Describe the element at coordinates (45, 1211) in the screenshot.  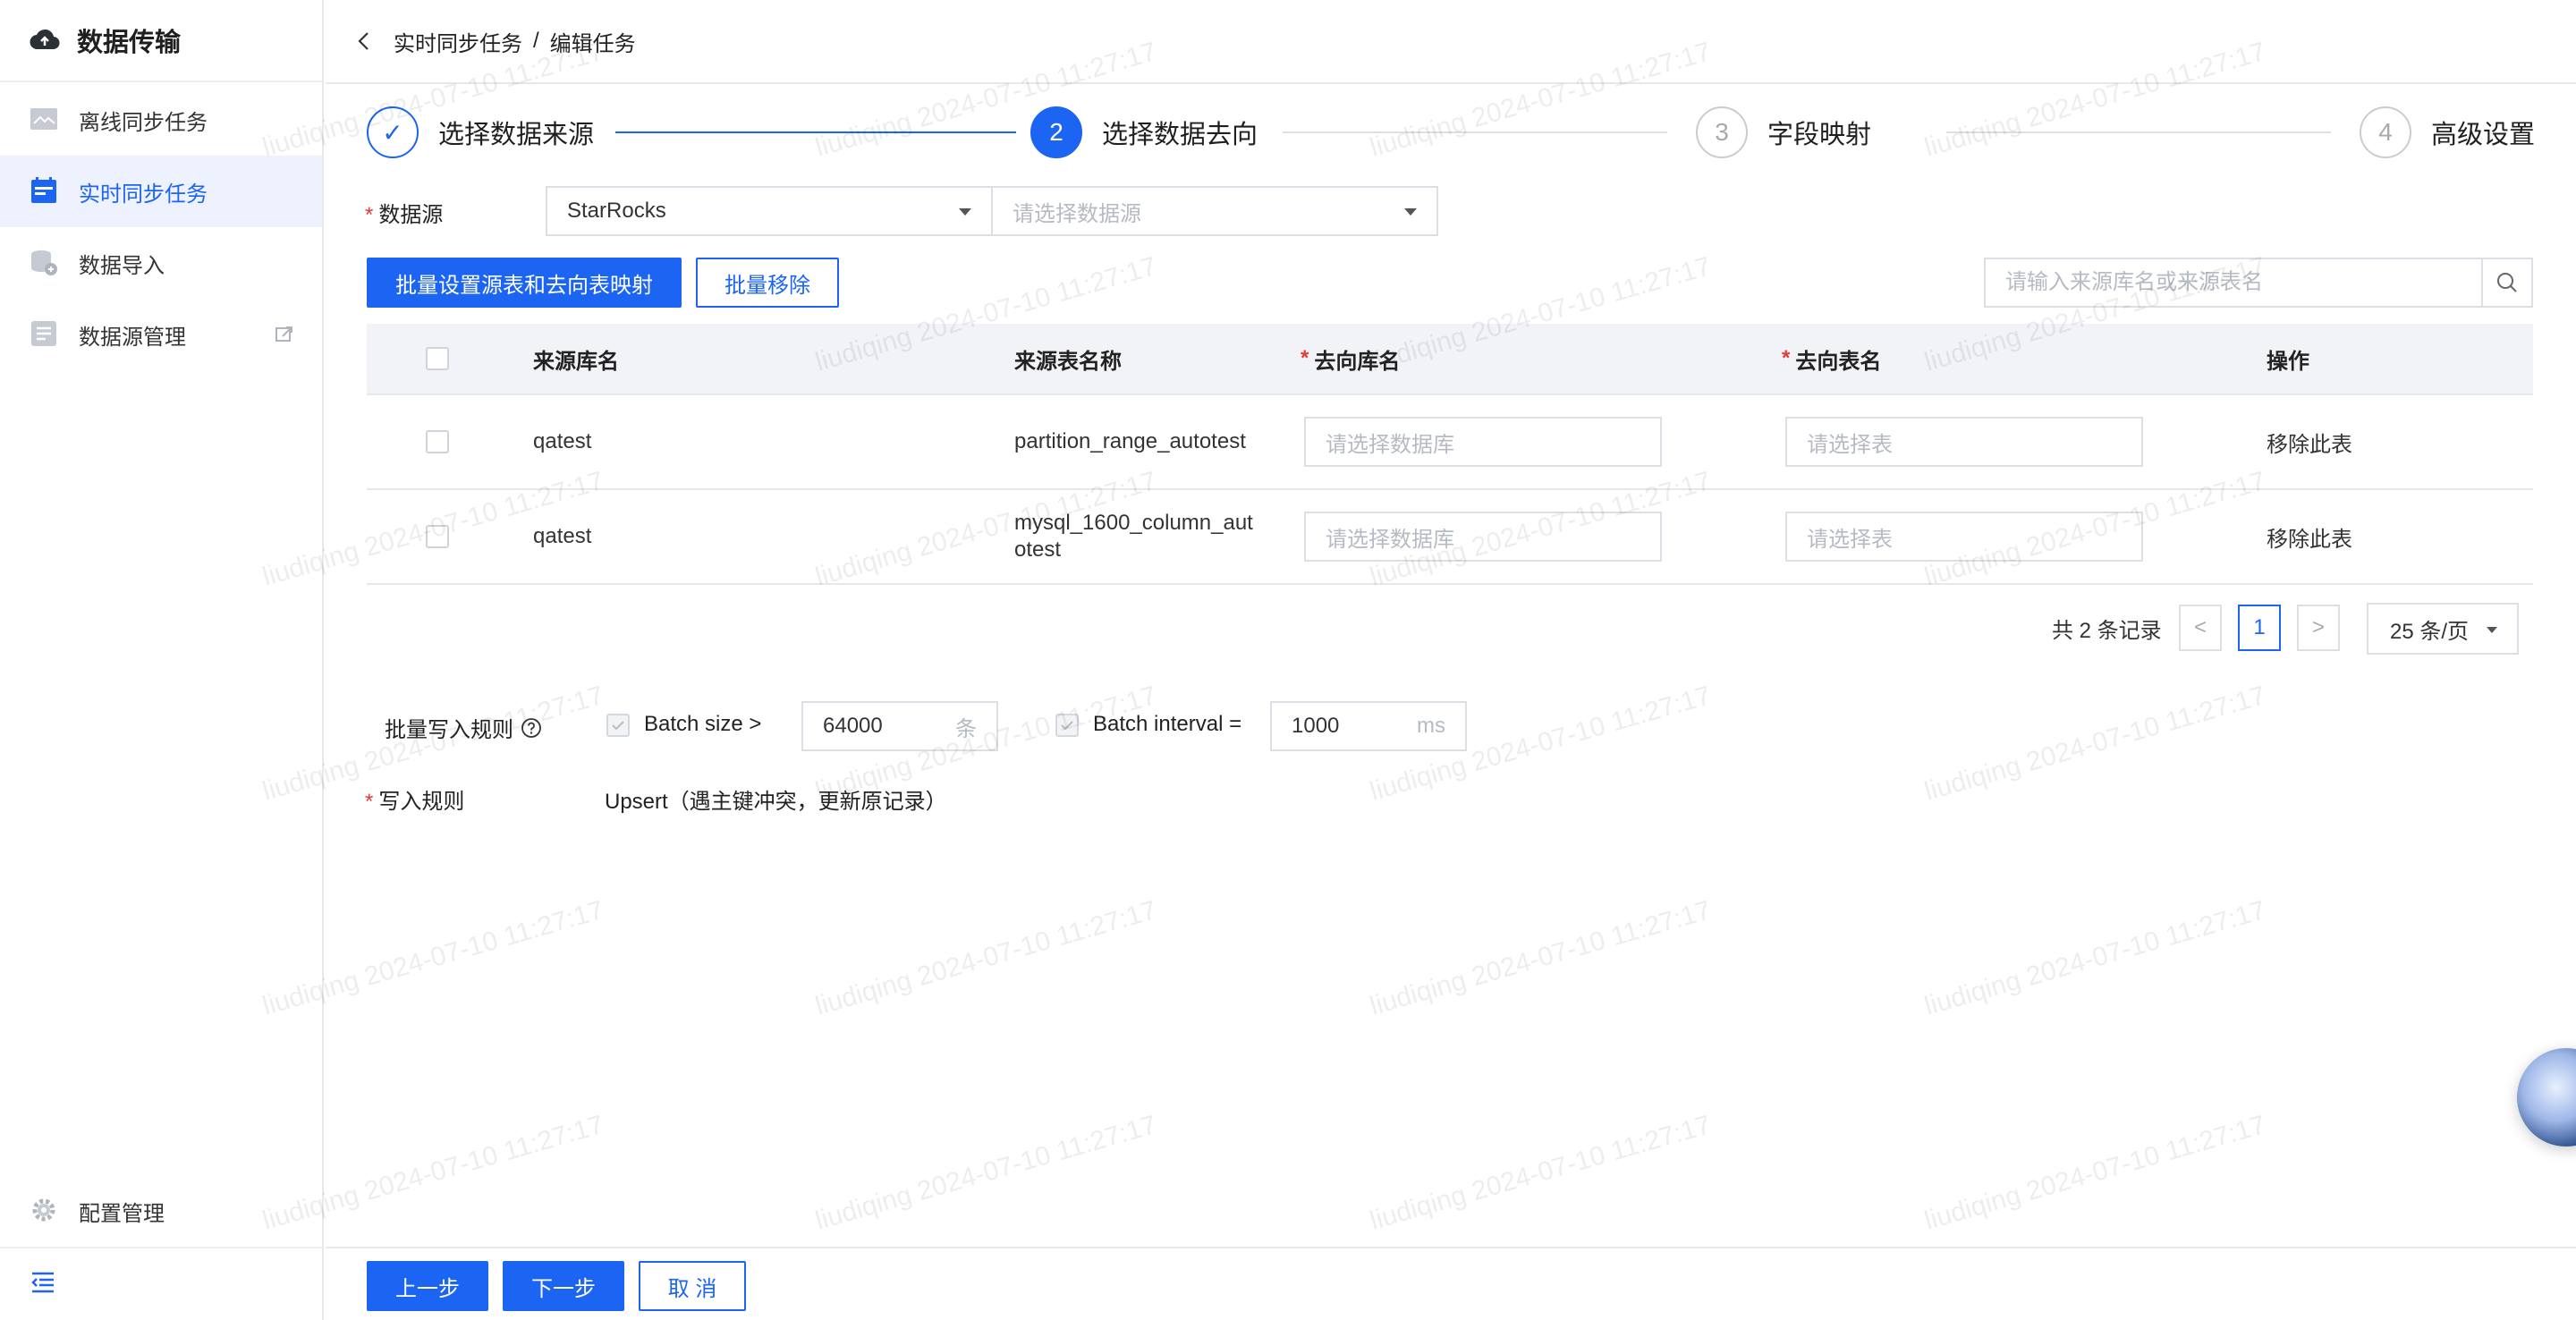
I see `gear-icon` at that location.